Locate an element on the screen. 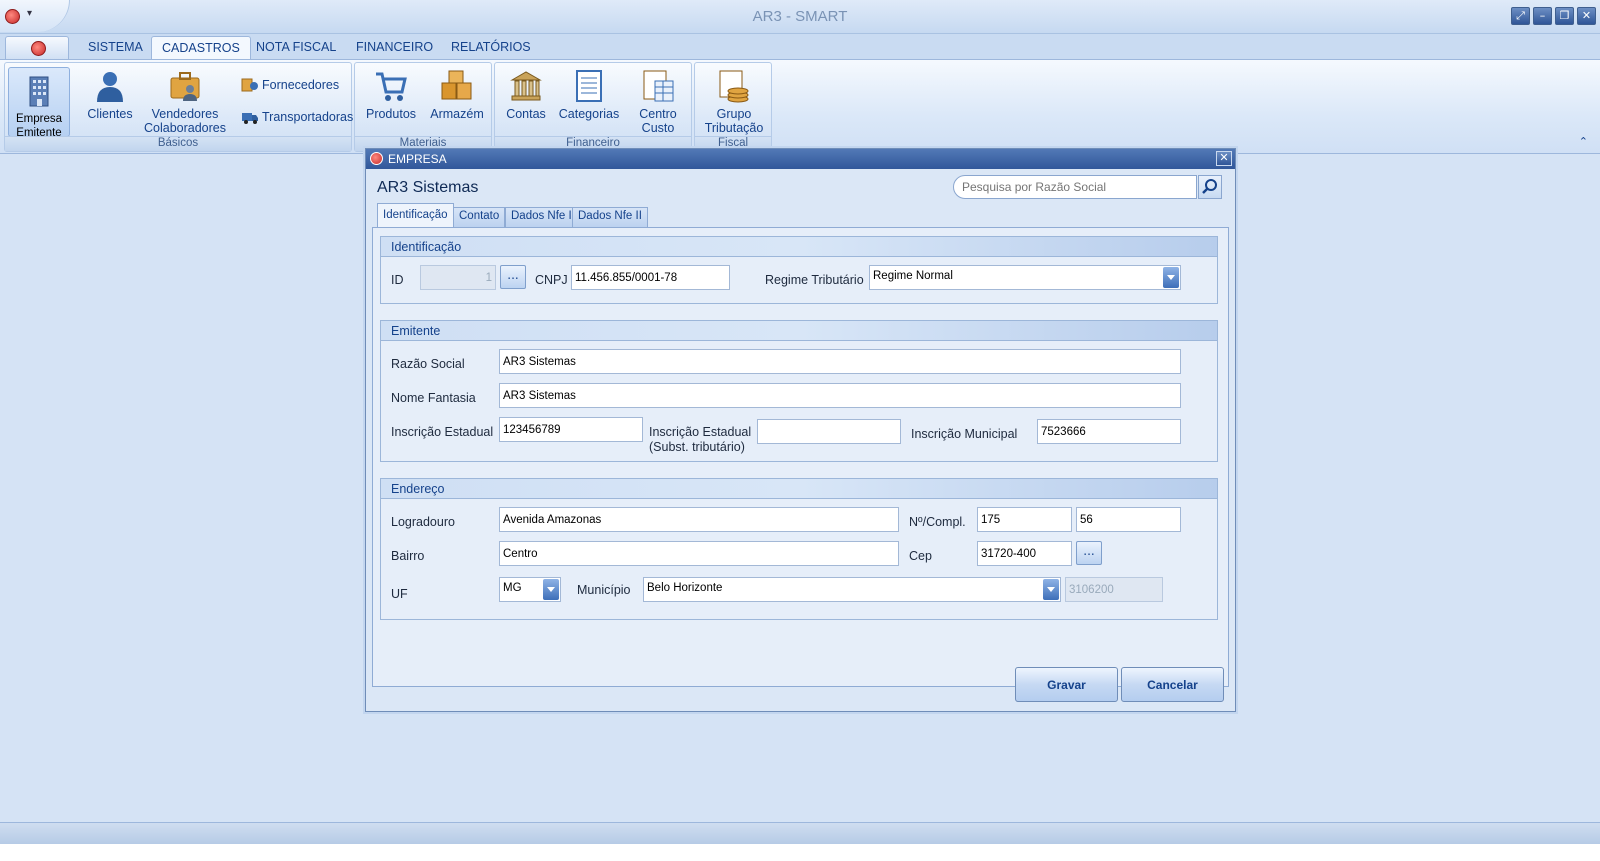 This screenshot has height=861, width=1600. fornecedores-label: Fornecedores is located at coordinates (301, 85).